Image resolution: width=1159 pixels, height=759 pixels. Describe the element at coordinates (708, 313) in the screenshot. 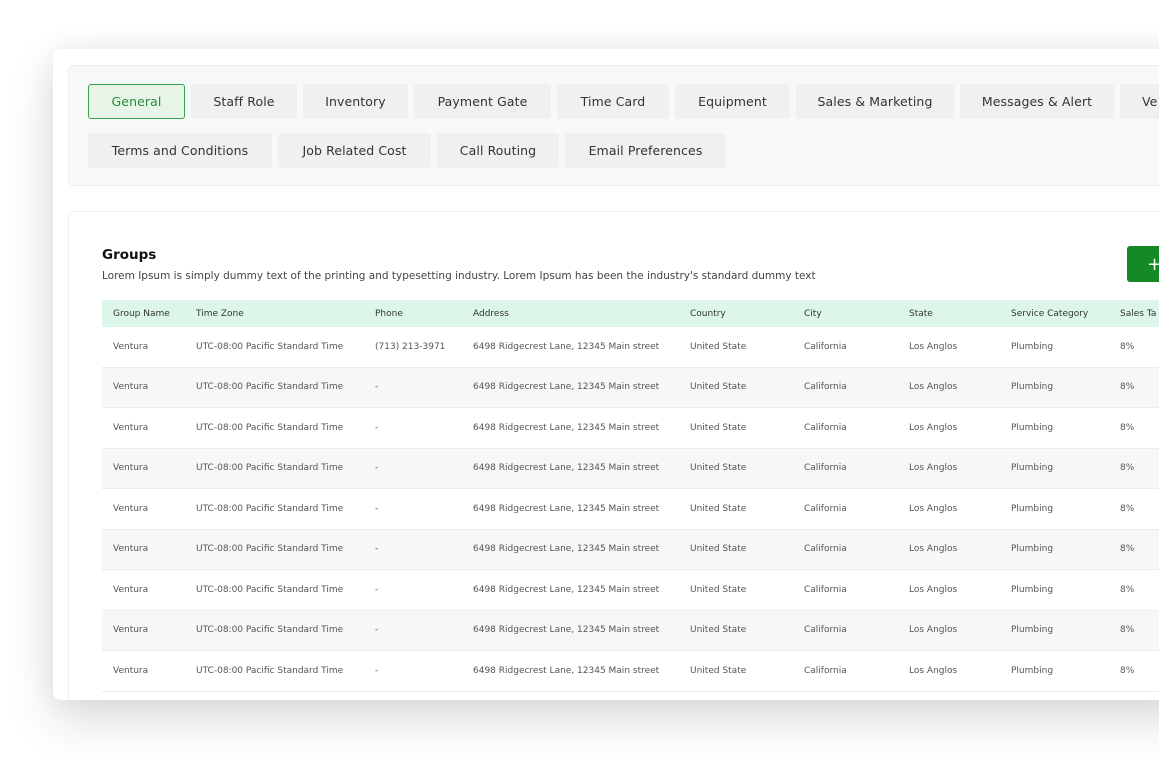

I see `column-header-country: Country` at that location.